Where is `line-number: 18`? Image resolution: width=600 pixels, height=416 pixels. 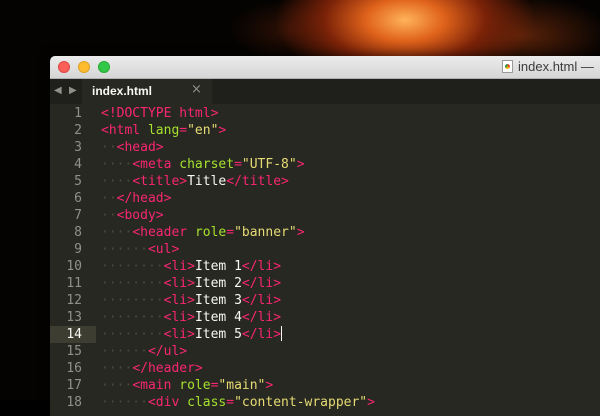
line-number: 18 is located at coordinates (74, 402).